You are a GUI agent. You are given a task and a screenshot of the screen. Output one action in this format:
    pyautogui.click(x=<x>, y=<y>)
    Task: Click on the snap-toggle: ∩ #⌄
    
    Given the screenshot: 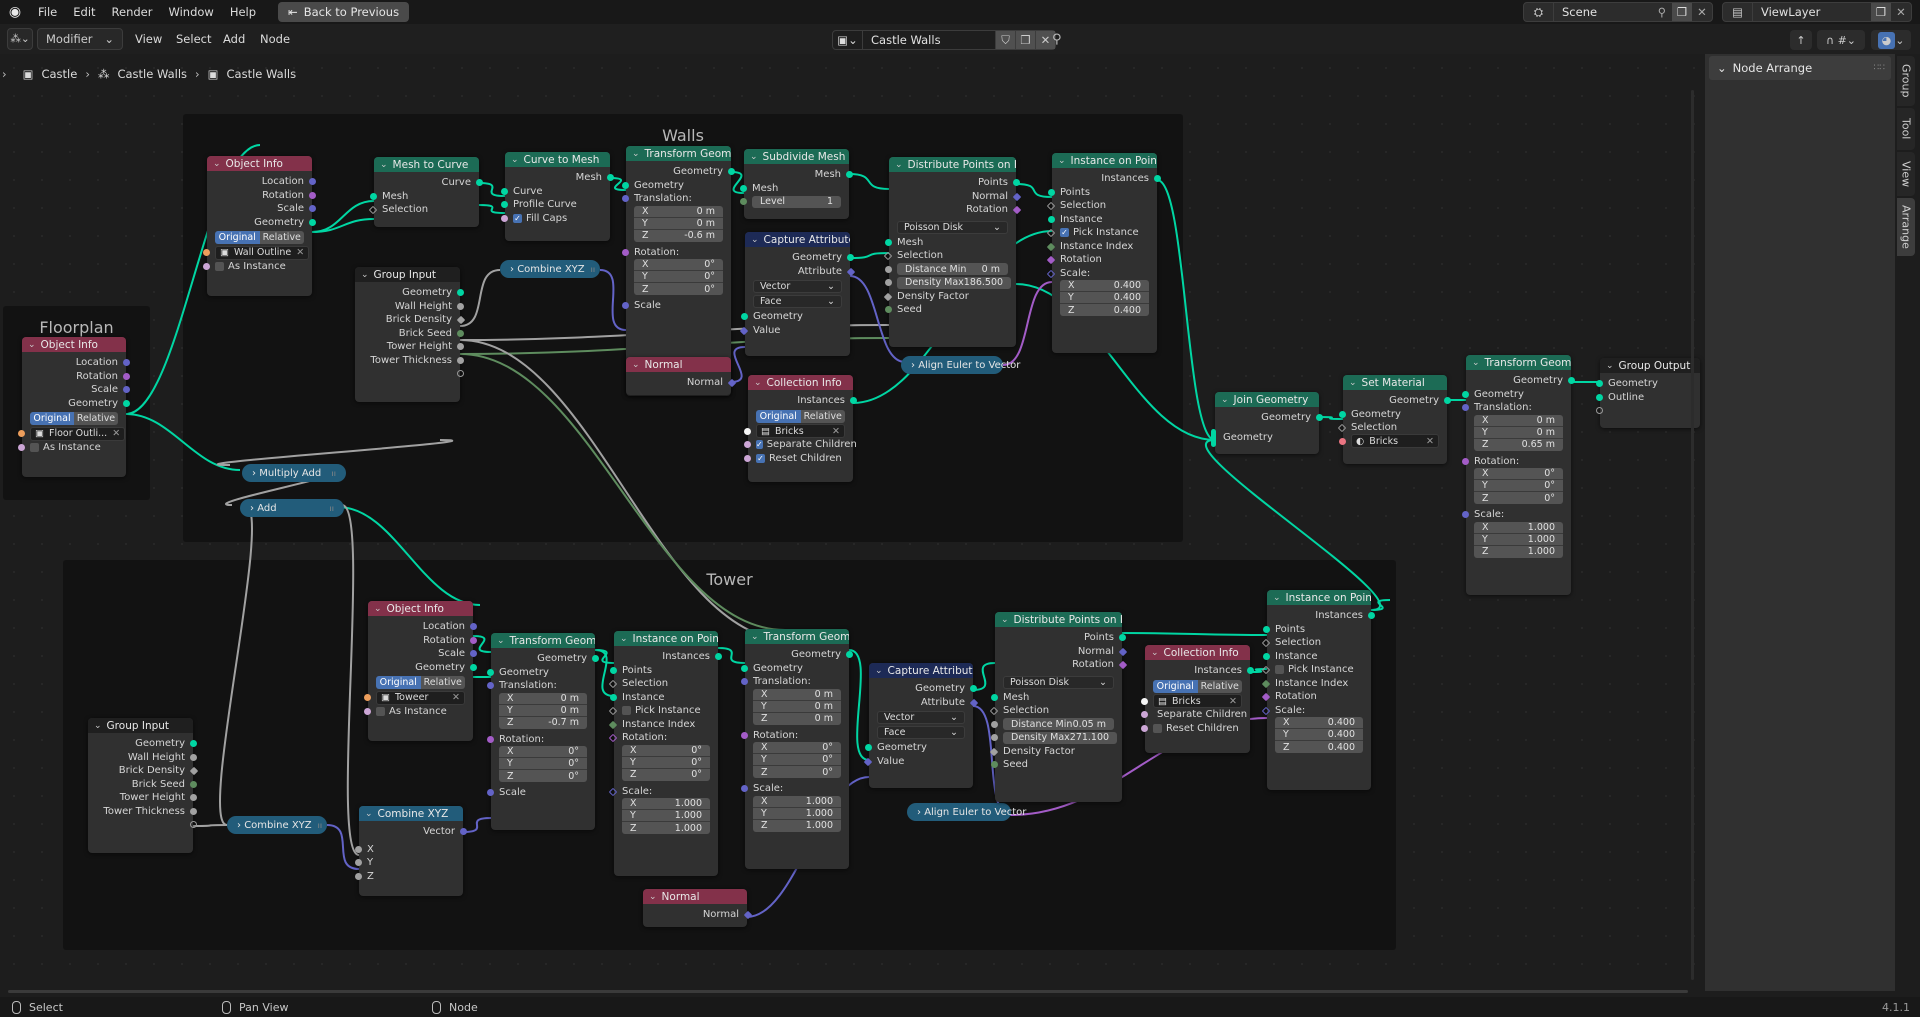 What is the action you would take?
    pyautogui.click(x=1841, y=40)
    